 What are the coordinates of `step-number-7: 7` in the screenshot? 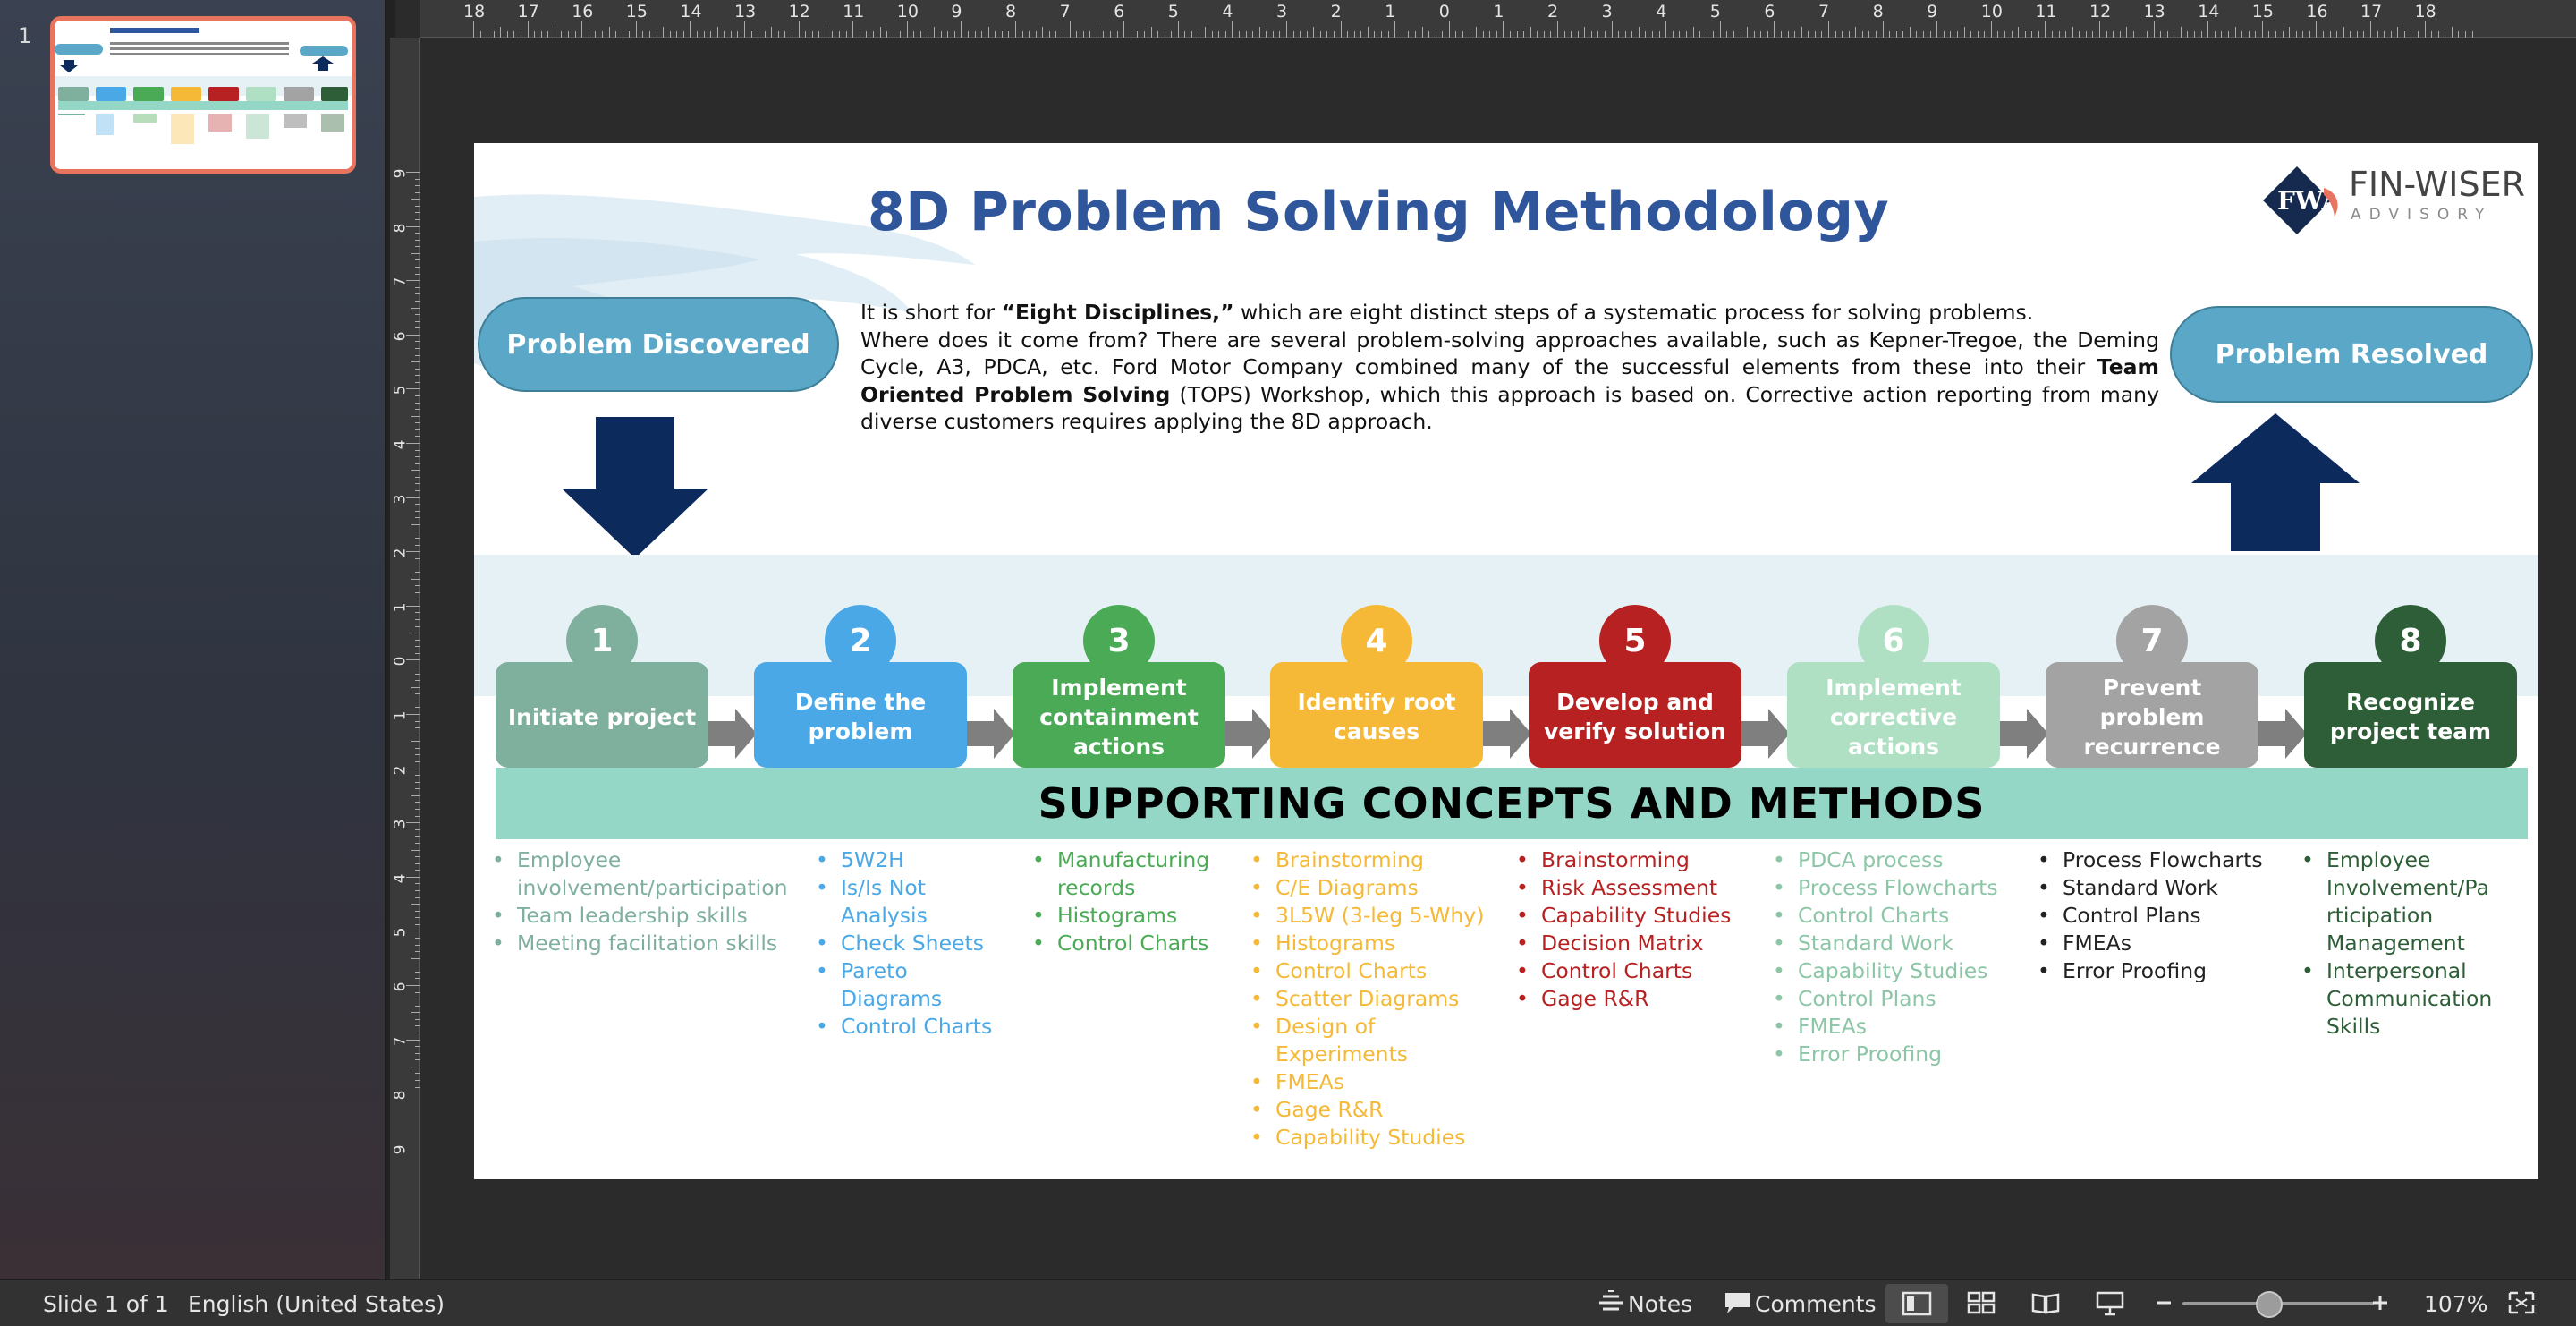 It's located at (2152, 640).